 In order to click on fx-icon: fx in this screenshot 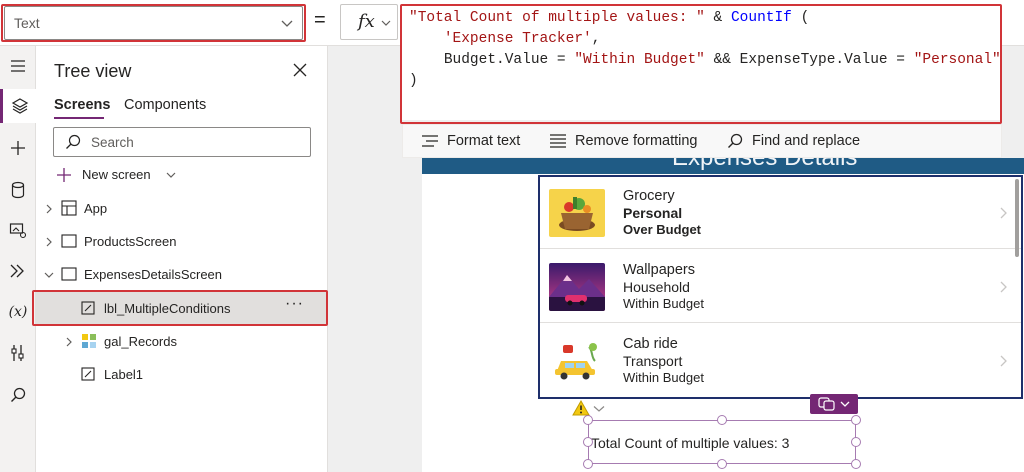, I will do `click(366, 21)`.